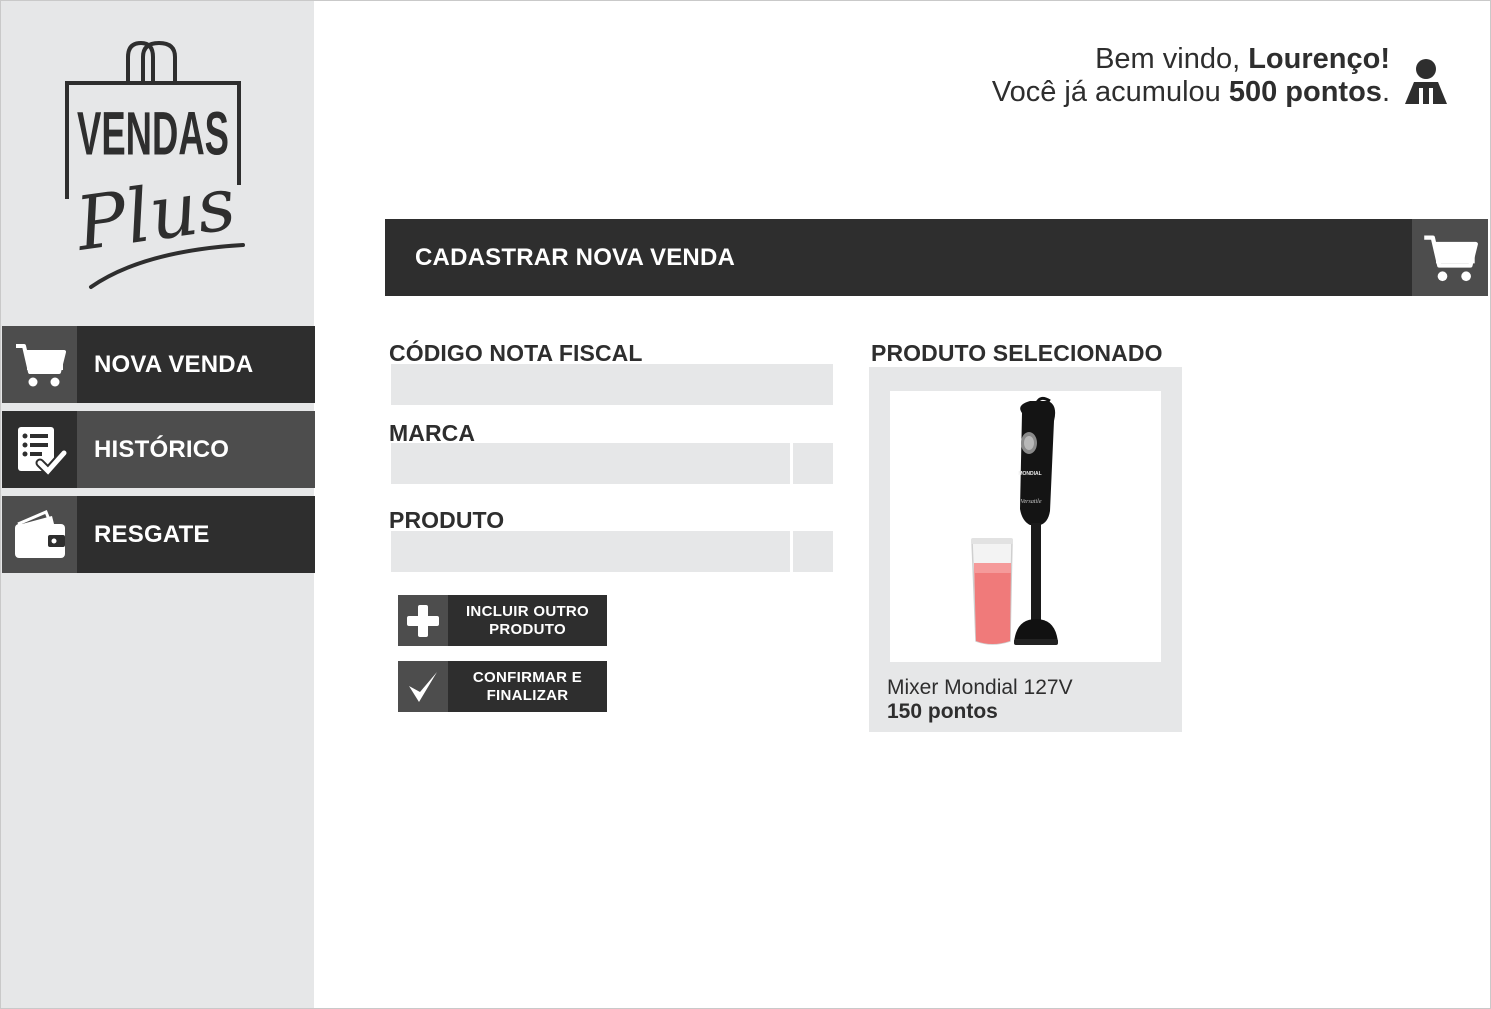  I want to click on brand-select, so click(590, 463).